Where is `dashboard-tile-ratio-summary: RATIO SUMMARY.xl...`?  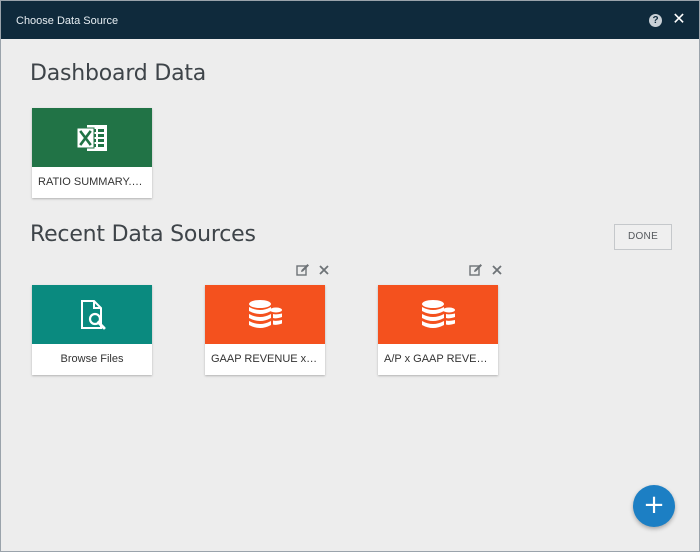
dashboard-tile-ratio-summary: RATIO SUMMARY.xl... is located at coordinates (92, 153).